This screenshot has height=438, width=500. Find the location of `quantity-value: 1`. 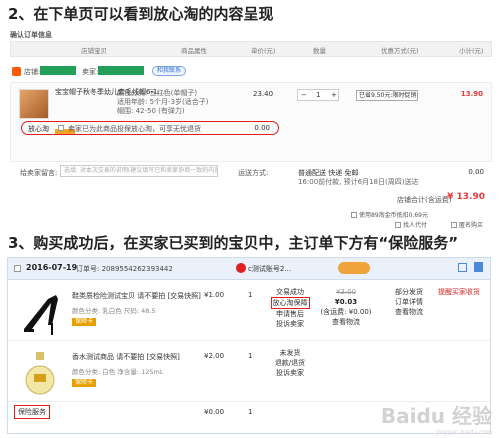

quantity-value: 1 is located at coordinates (318, 95).